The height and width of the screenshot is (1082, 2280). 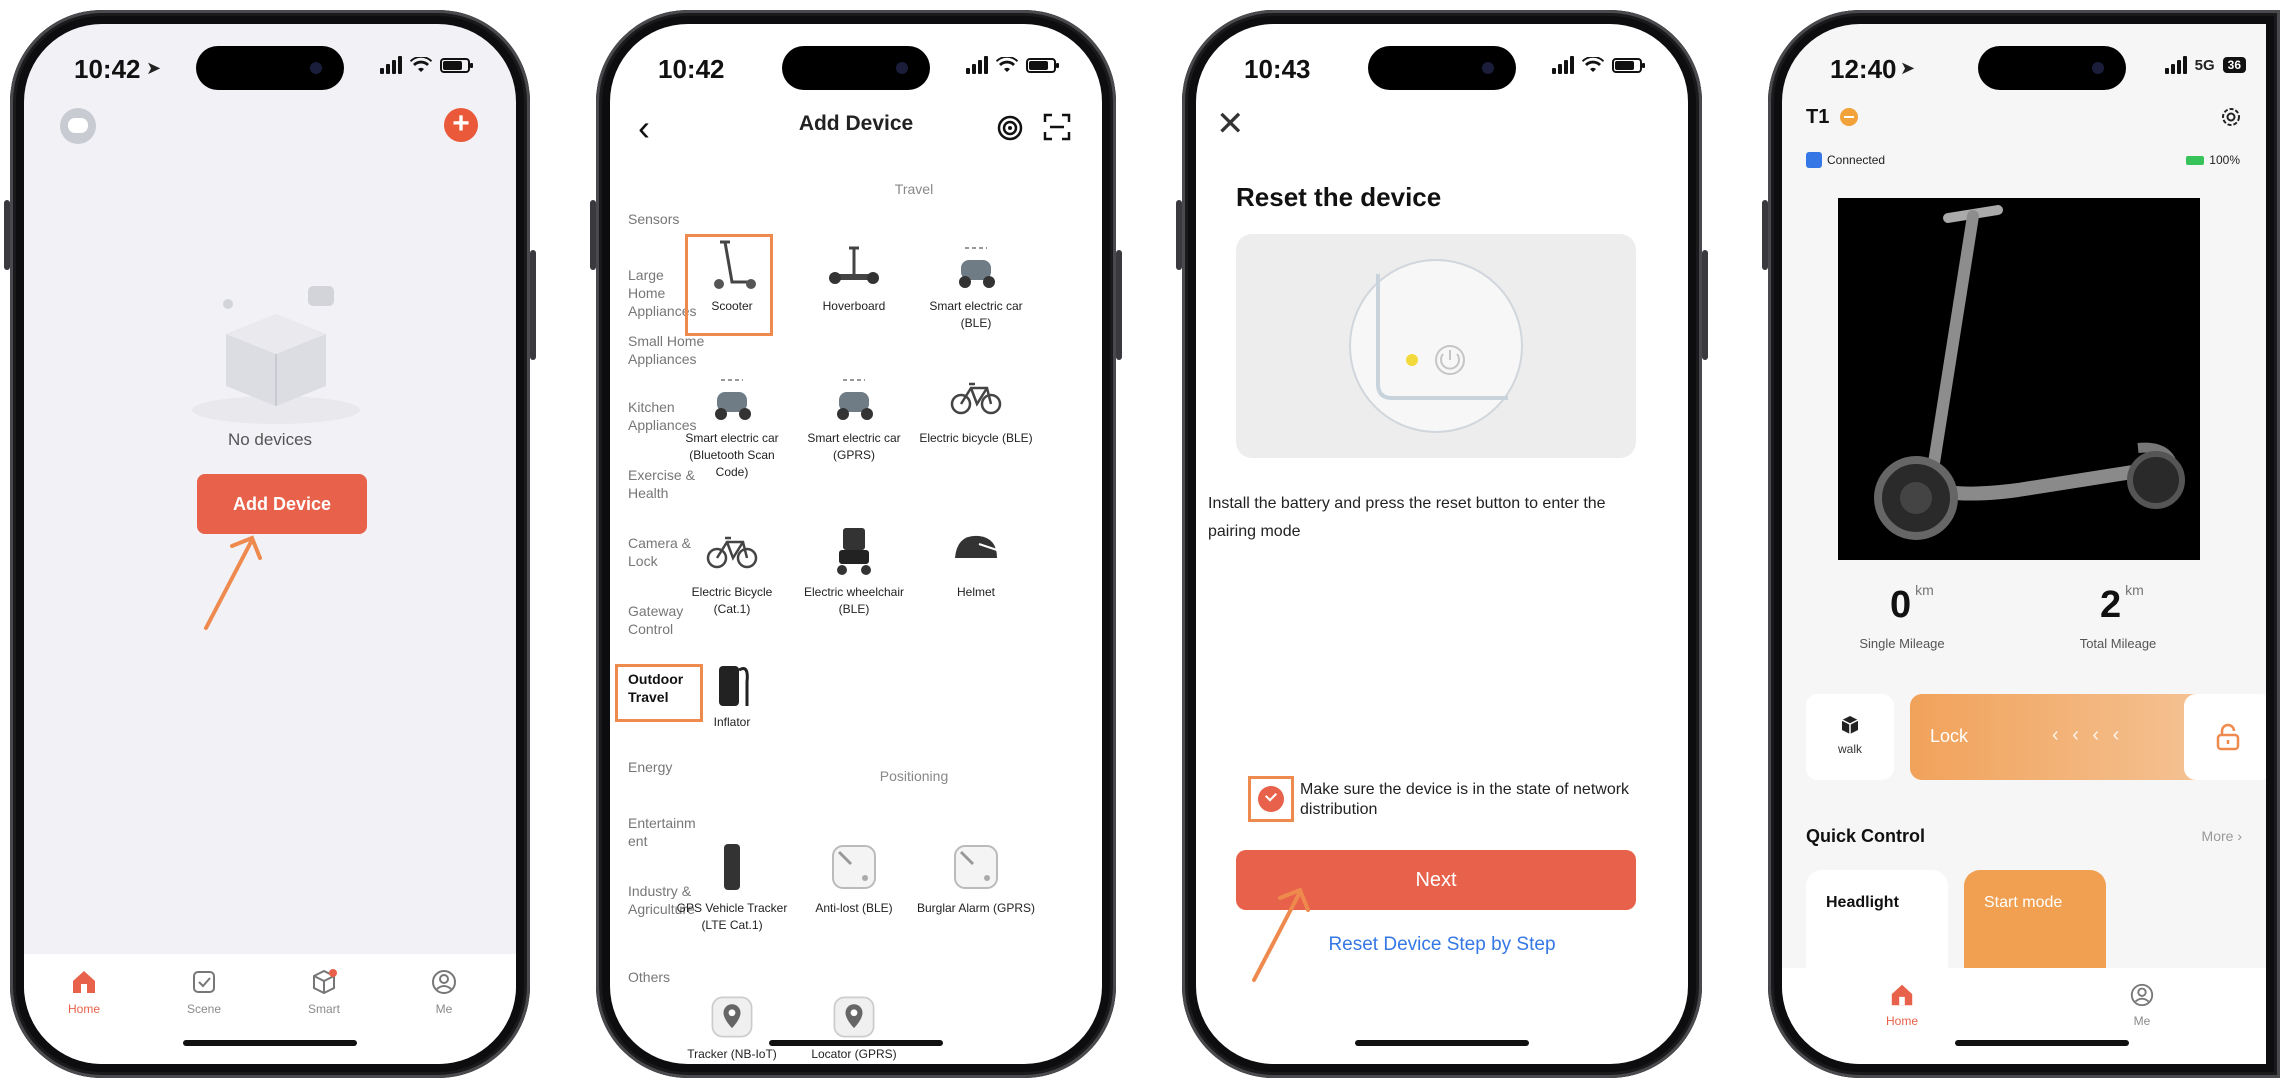 What do you see at coordinates (1902, 643) in the screenshot?
I see `single-mileage-label: Single Mileage` at bounding box center [1902, 643].